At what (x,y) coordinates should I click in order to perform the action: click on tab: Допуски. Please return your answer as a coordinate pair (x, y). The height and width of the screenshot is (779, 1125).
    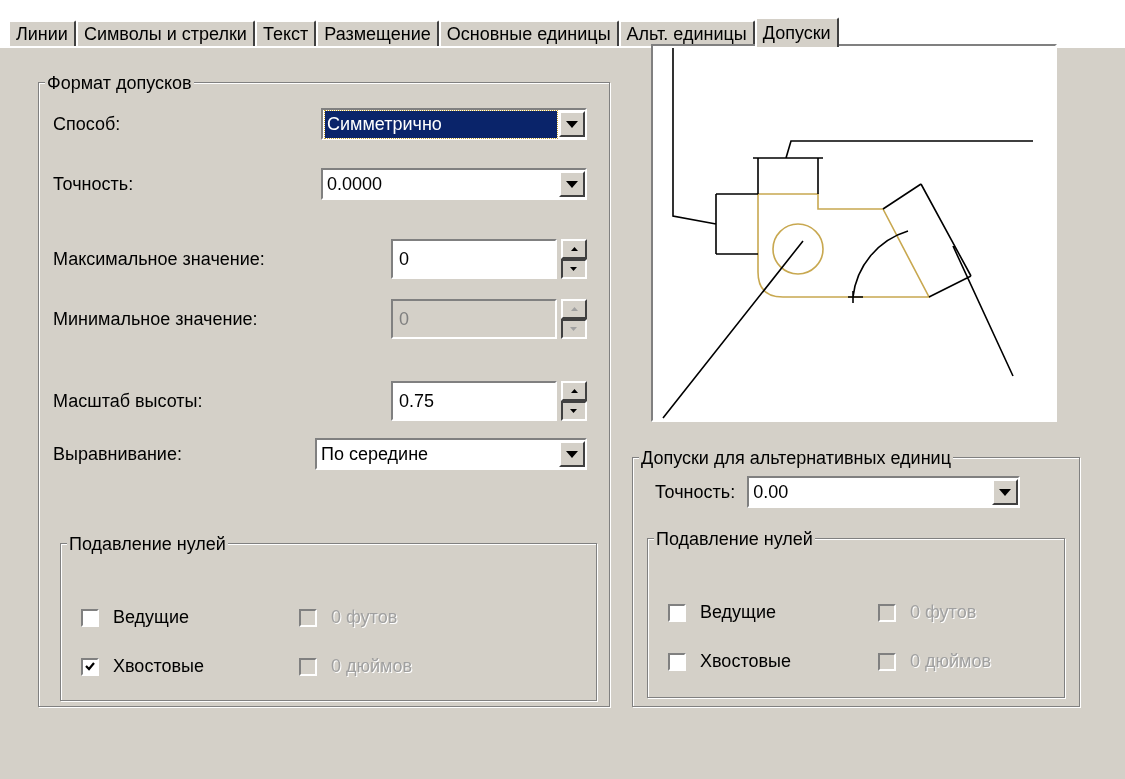
    Looking at the image, I should click on (796, 32).